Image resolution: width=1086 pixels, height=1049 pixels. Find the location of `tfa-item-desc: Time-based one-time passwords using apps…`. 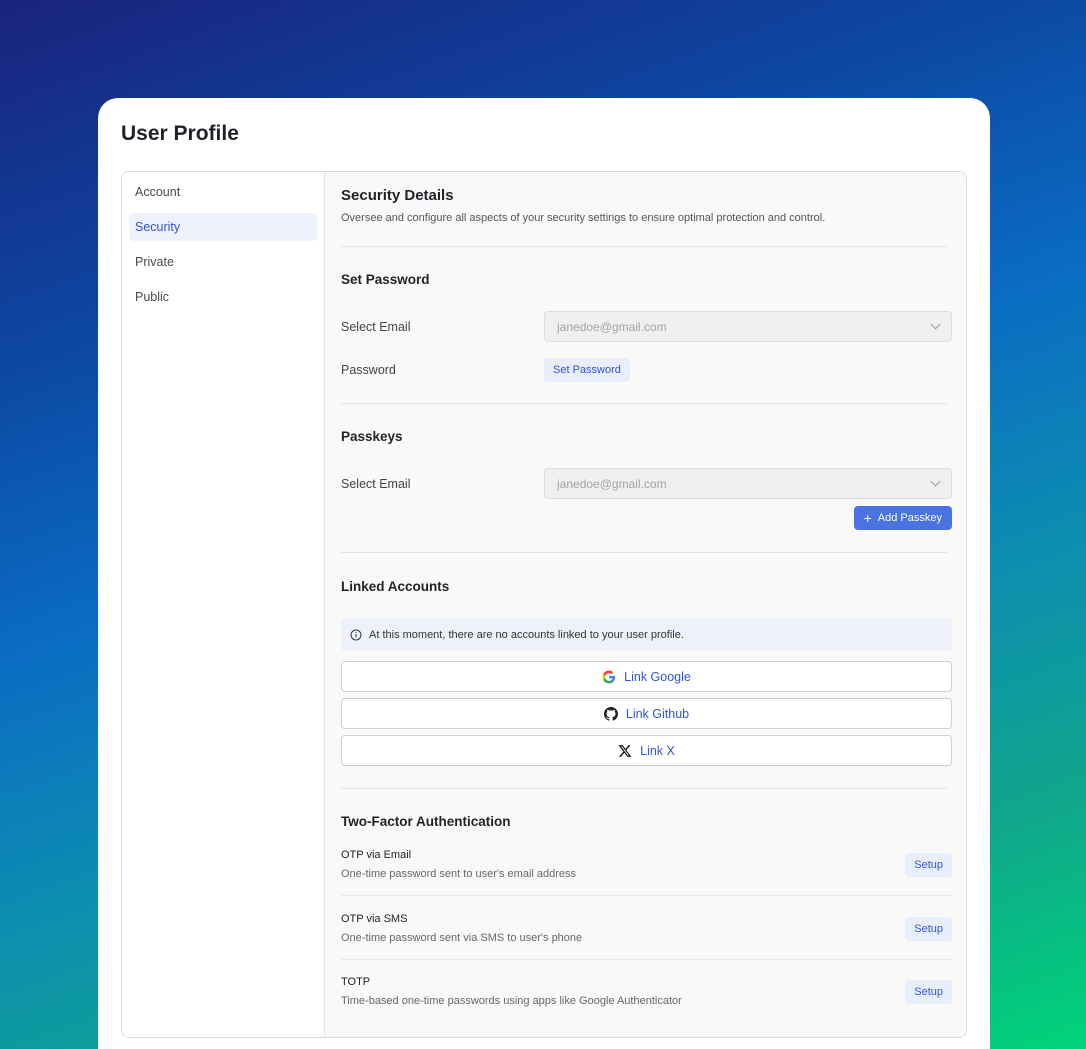

tfa-item-desc: Time-based one-time passwords using apps… is located at coordinates (511, 1001).